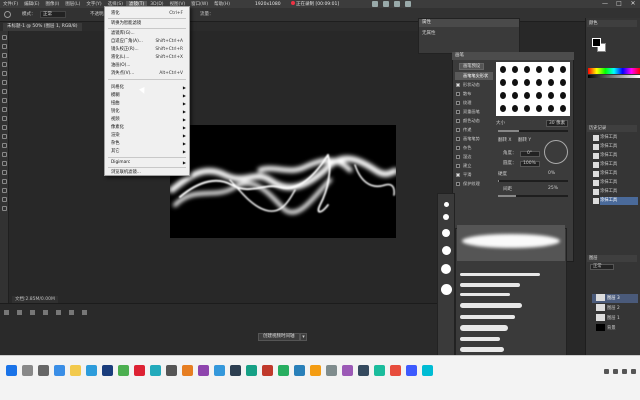 Image resolution: width=640 pixels, height=400 pixels. Describe the element at coordinates (615, 318) in the screenshot. I see `layer-item: 图层 1` at that location.